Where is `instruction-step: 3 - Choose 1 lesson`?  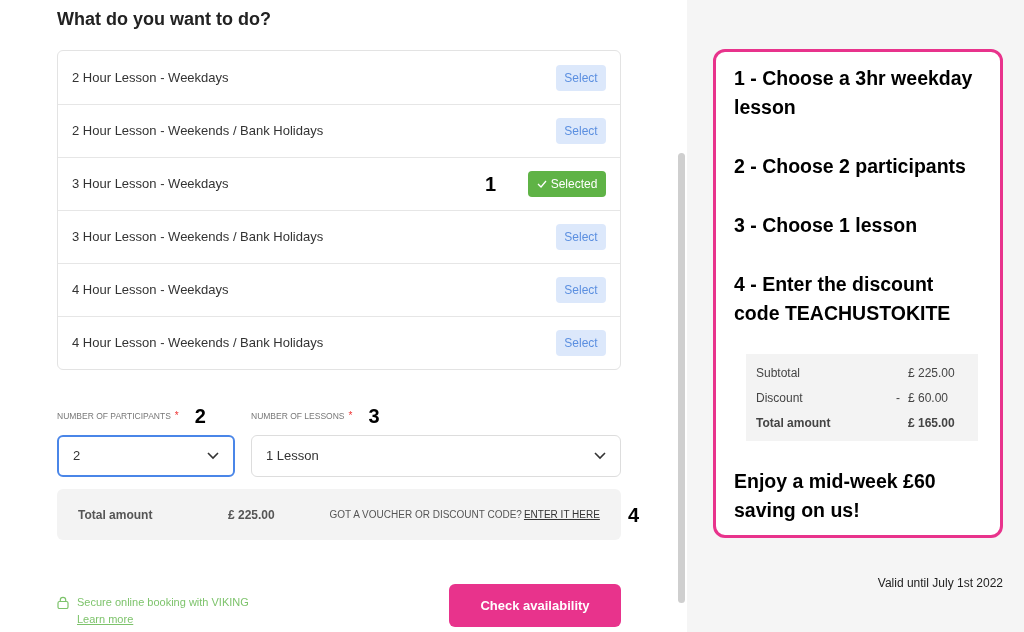
instruction-step: 3 - Choose 1 lesson is located at coordinates (856, 225).